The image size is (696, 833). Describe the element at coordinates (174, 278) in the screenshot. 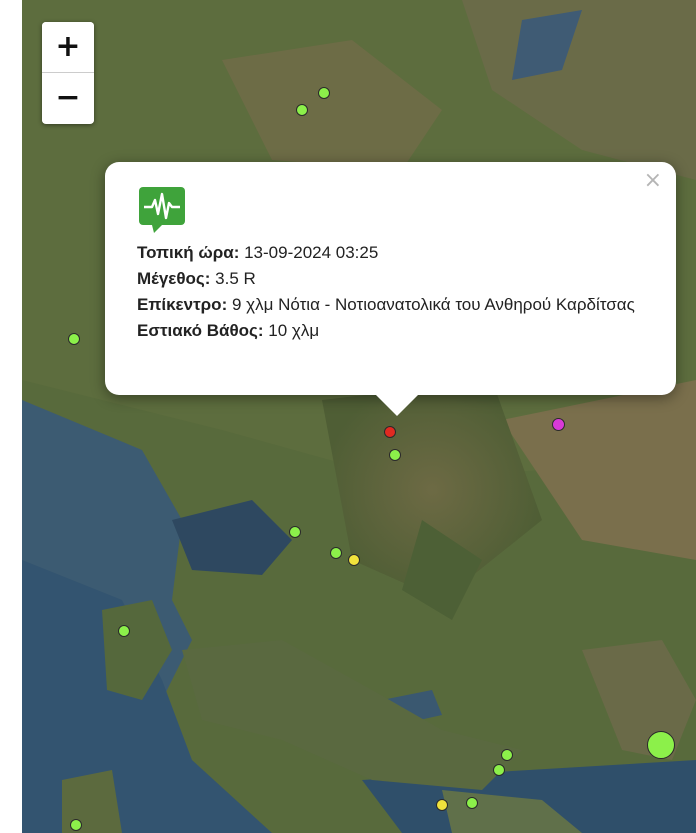

I see `magnitude-label: Μέγεθος:` at that location.